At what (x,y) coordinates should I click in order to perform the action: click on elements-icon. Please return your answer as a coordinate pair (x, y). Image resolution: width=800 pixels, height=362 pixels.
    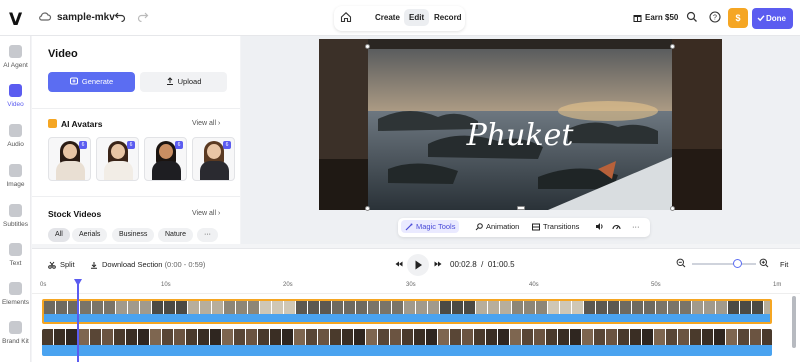
    Looking at the image, I should click on (15, 288).